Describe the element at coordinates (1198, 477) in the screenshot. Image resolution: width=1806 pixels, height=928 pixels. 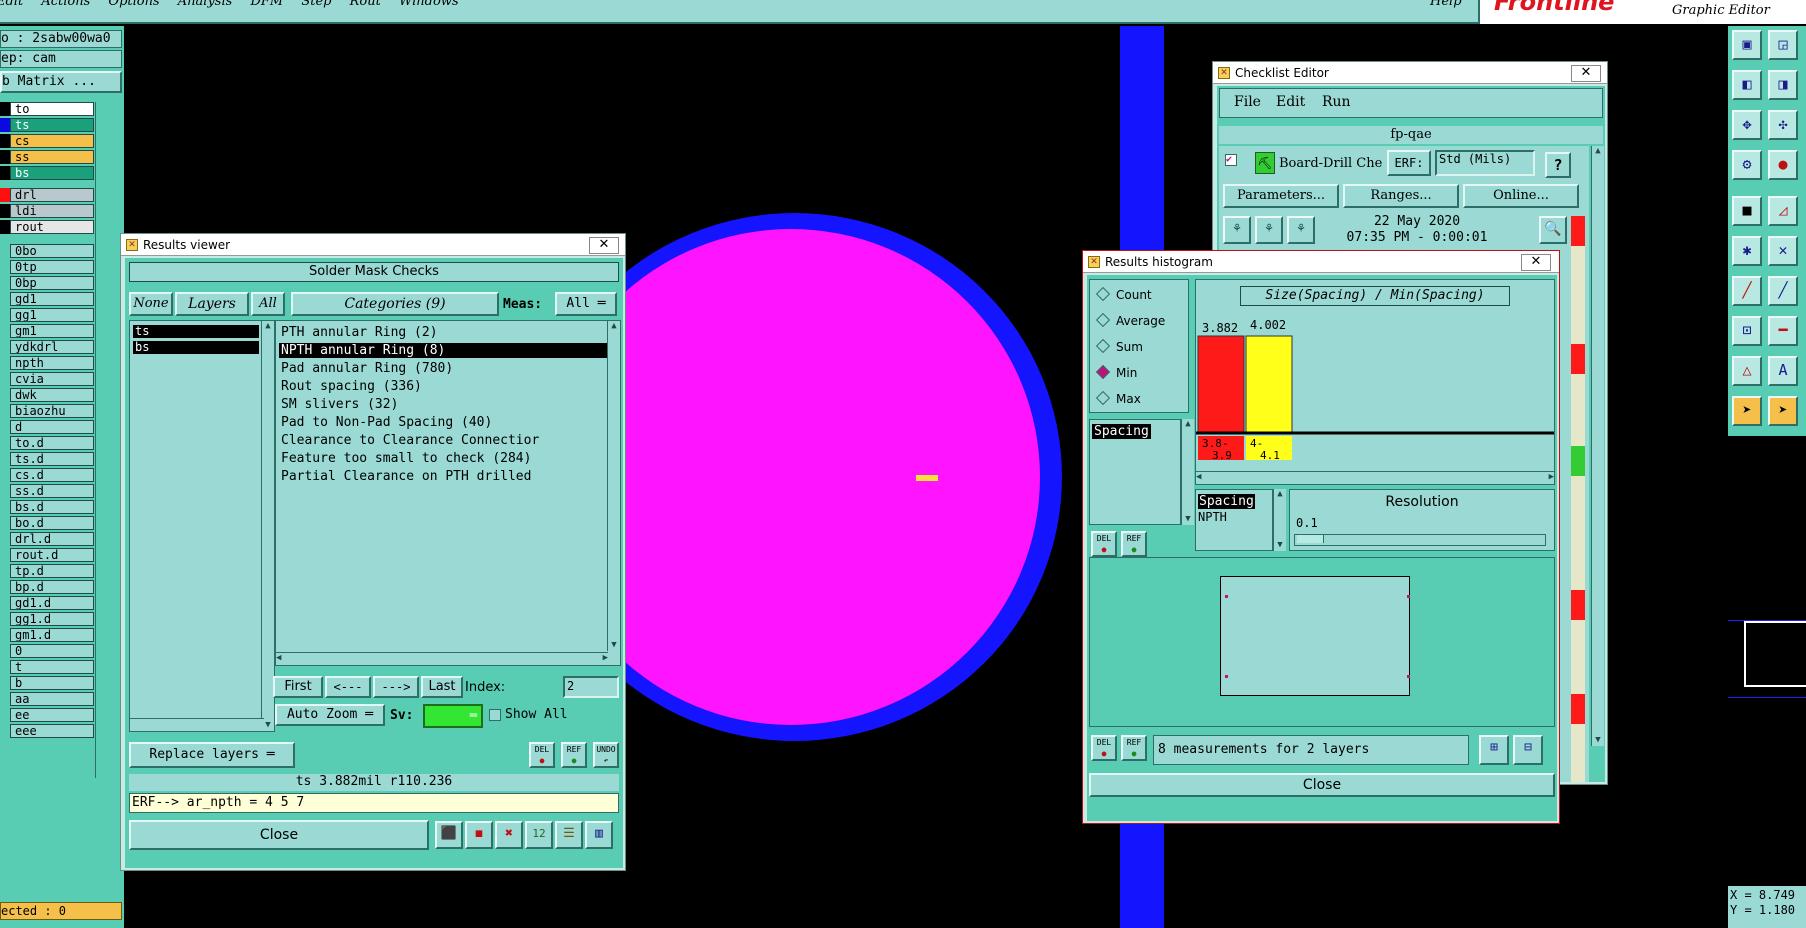
I see `scroll-left-icon: ◀` at that location.